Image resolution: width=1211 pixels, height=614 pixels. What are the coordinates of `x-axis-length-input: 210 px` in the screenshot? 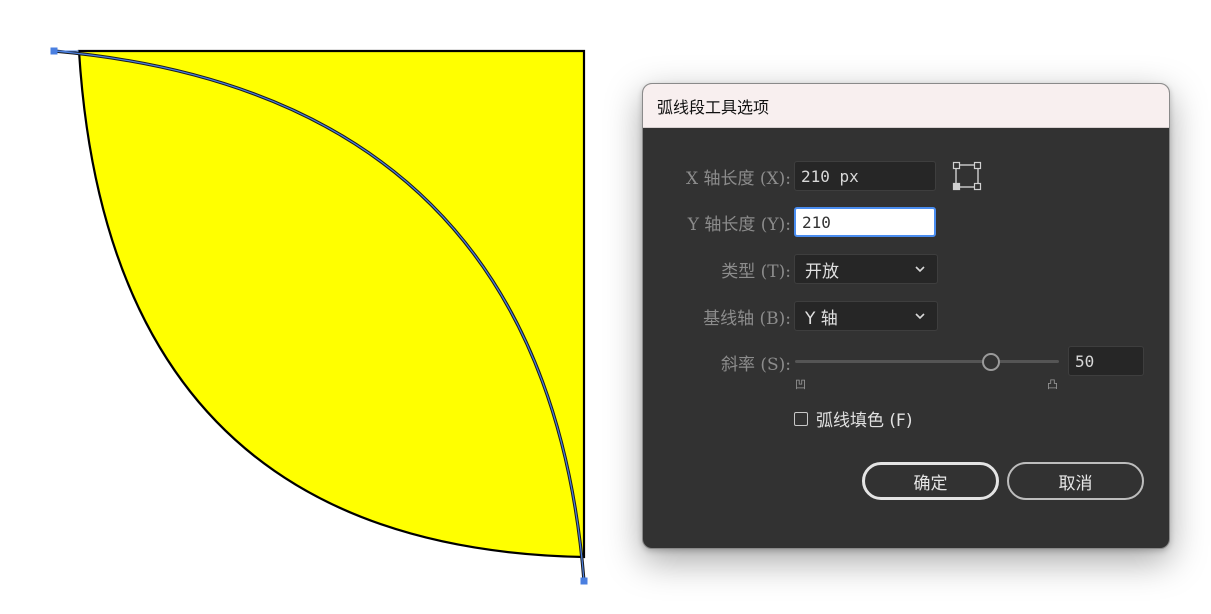 It's located at (865, 176).